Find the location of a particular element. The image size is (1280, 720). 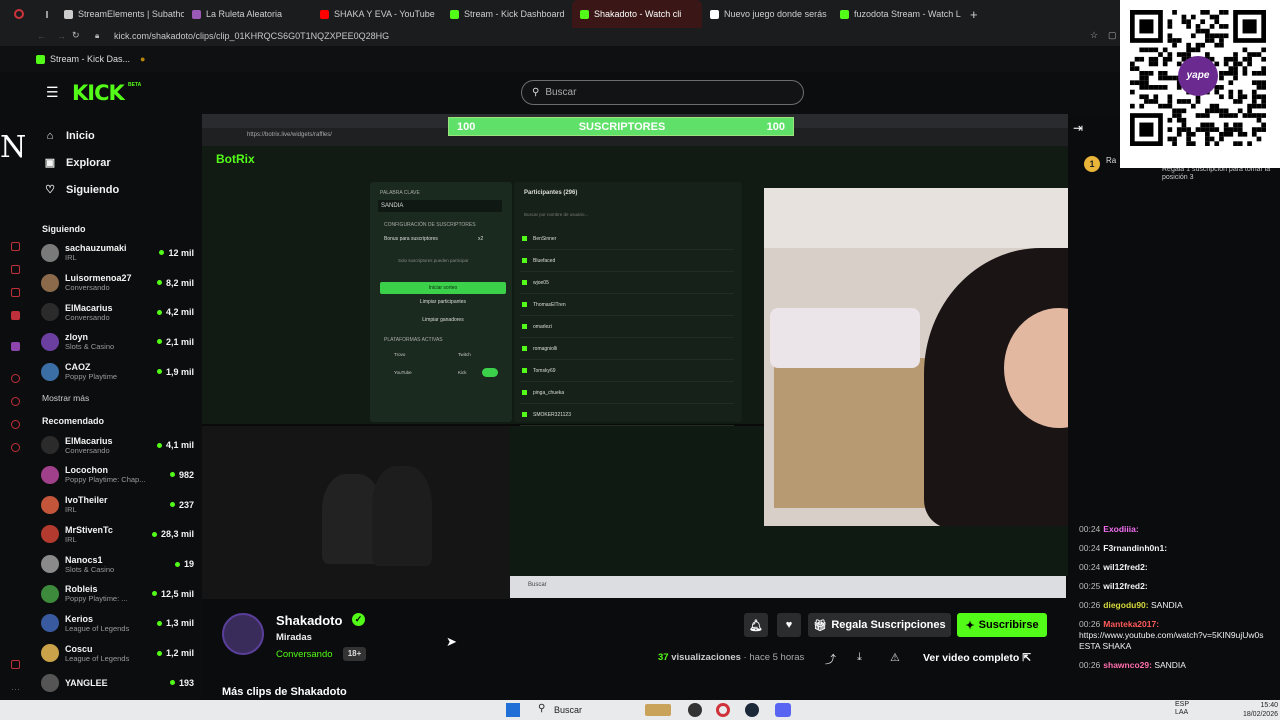

nav-explorar: ▣ Explorar is located at coordinates (117, 162).